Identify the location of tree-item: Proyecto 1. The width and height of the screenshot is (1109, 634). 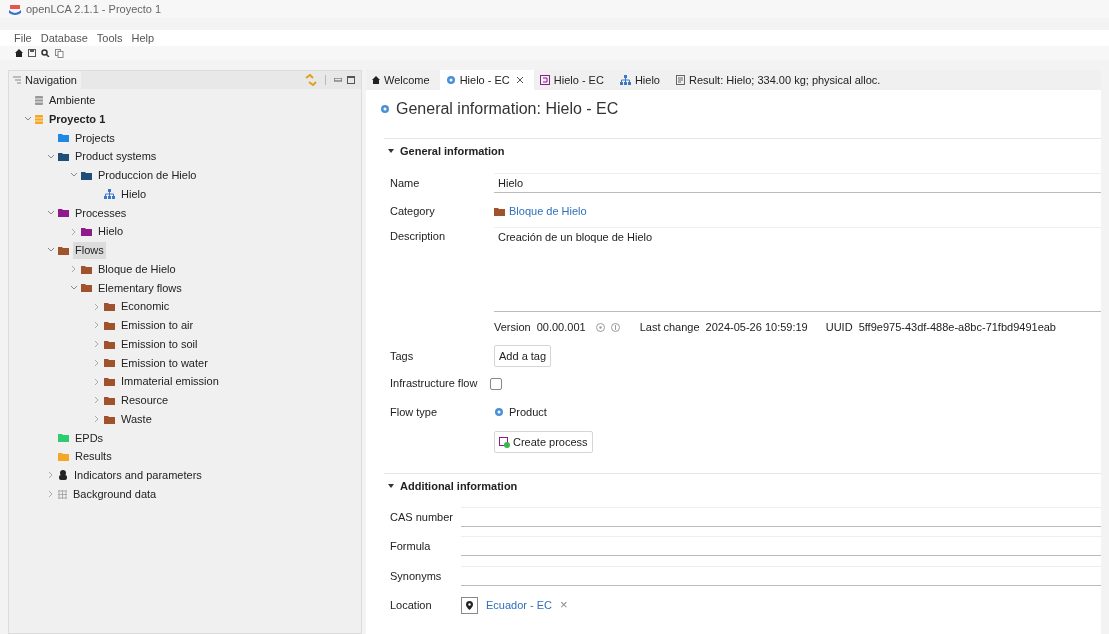
(77, 119).